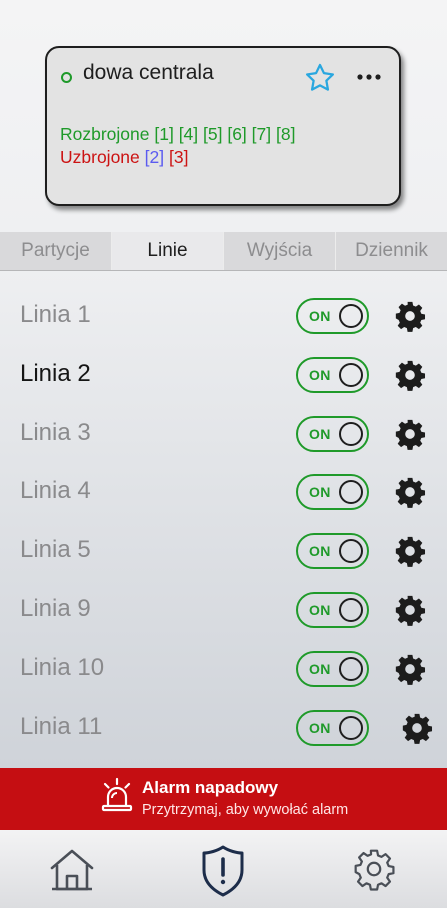  What do you see at coordinates (105, 134) in the screenshot?
I see `disarmed-label: Rozbrojone` at bounding box center [105, 134].